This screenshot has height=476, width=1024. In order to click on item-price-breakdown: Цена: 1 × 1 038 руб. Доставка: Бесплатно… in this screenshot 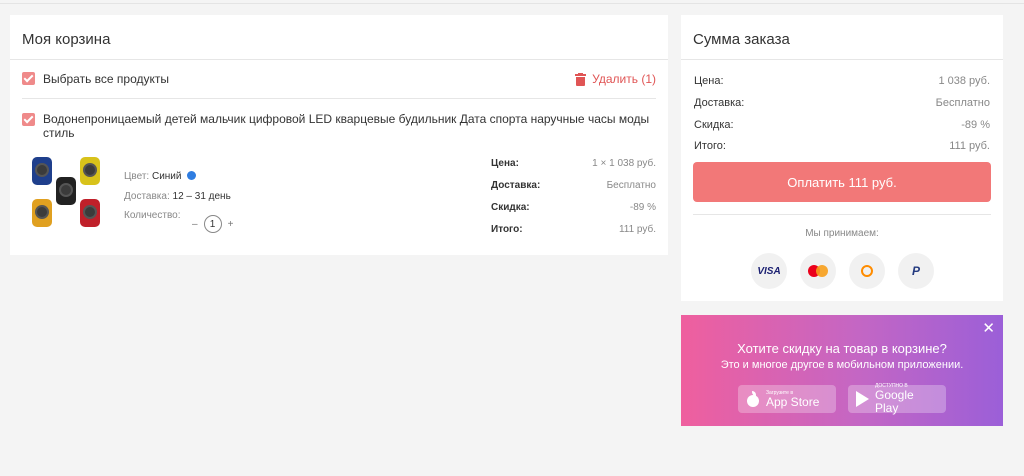, I will do `click(573, 199)`.